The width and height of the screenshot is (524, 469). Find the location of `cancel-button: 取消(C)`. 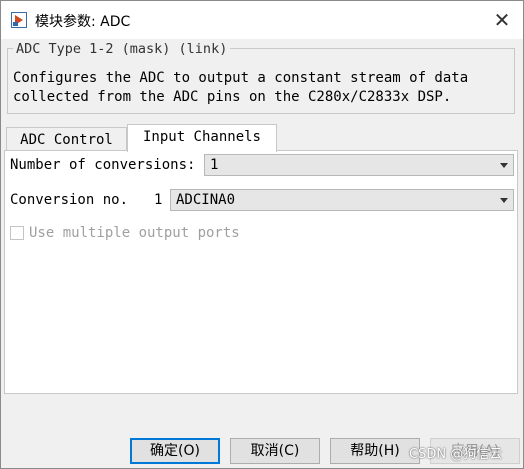

cancel-button: 取消(C) is located at coordinates (275, 451).